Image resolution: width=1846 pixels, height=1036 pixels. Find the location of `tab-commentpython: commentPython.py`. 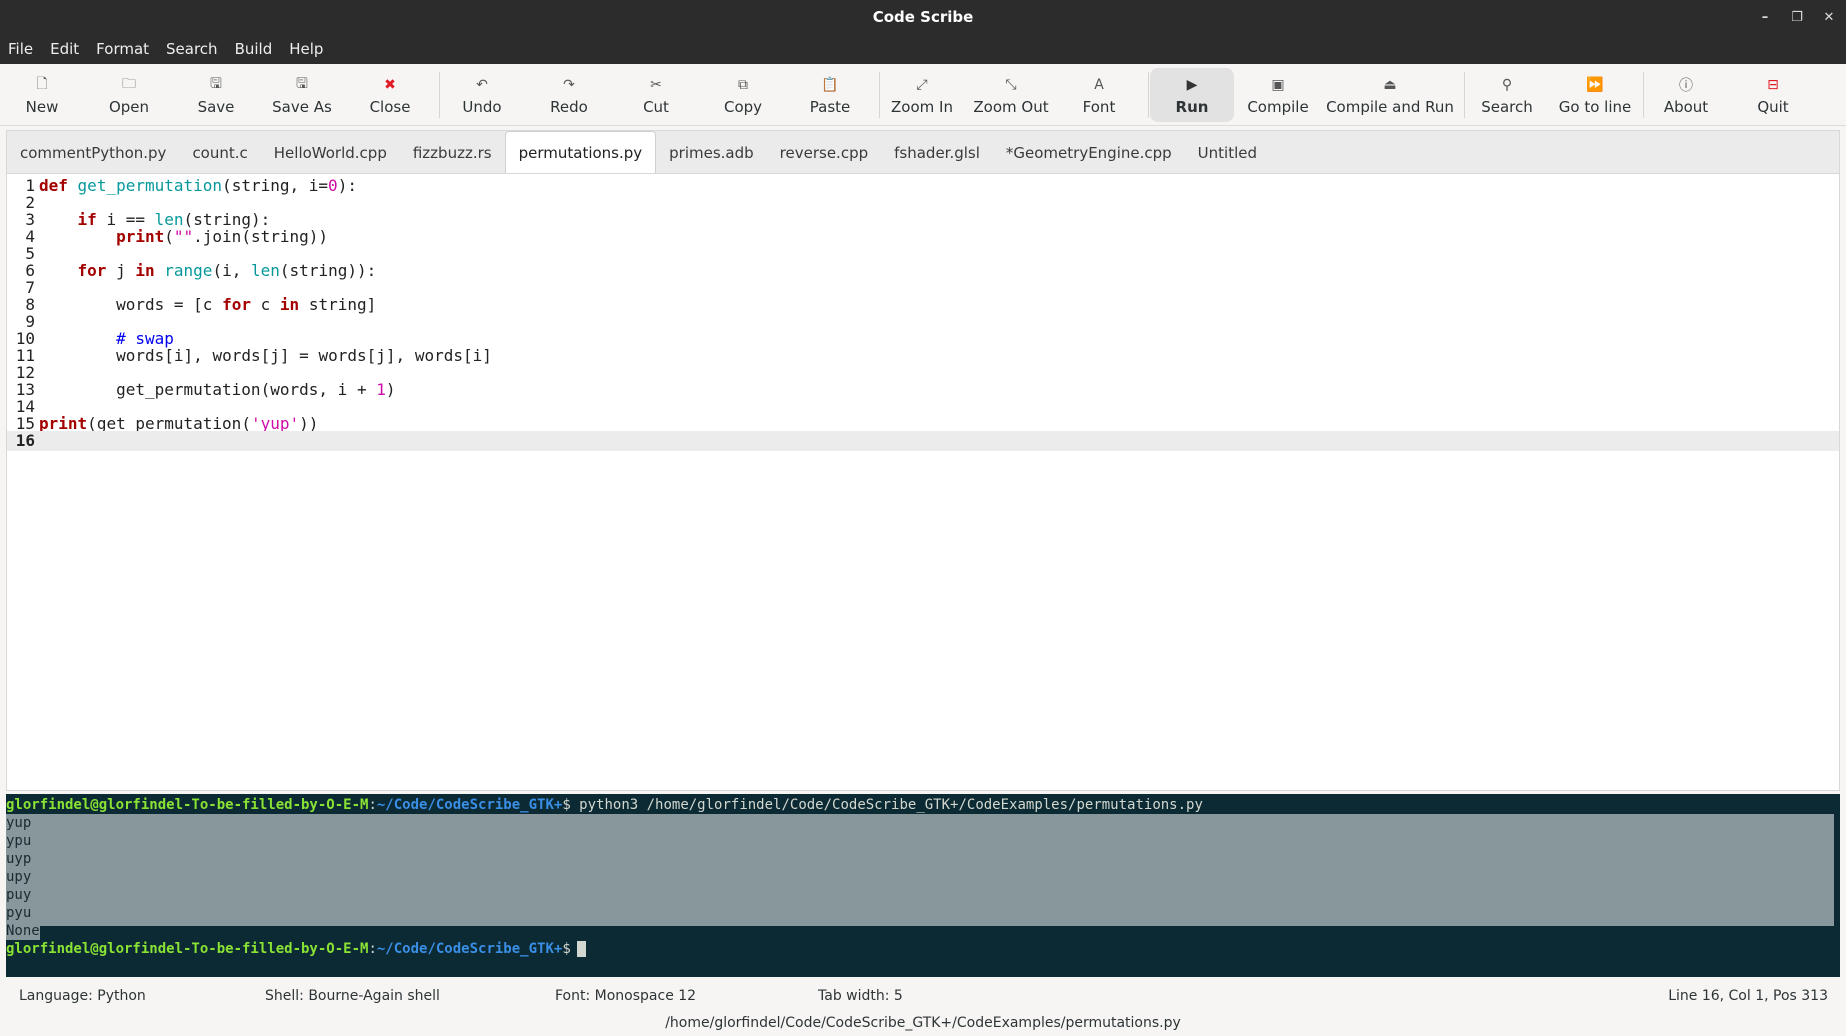

tab-commentpython: commentPython.py is located at coordinates (93, 152).